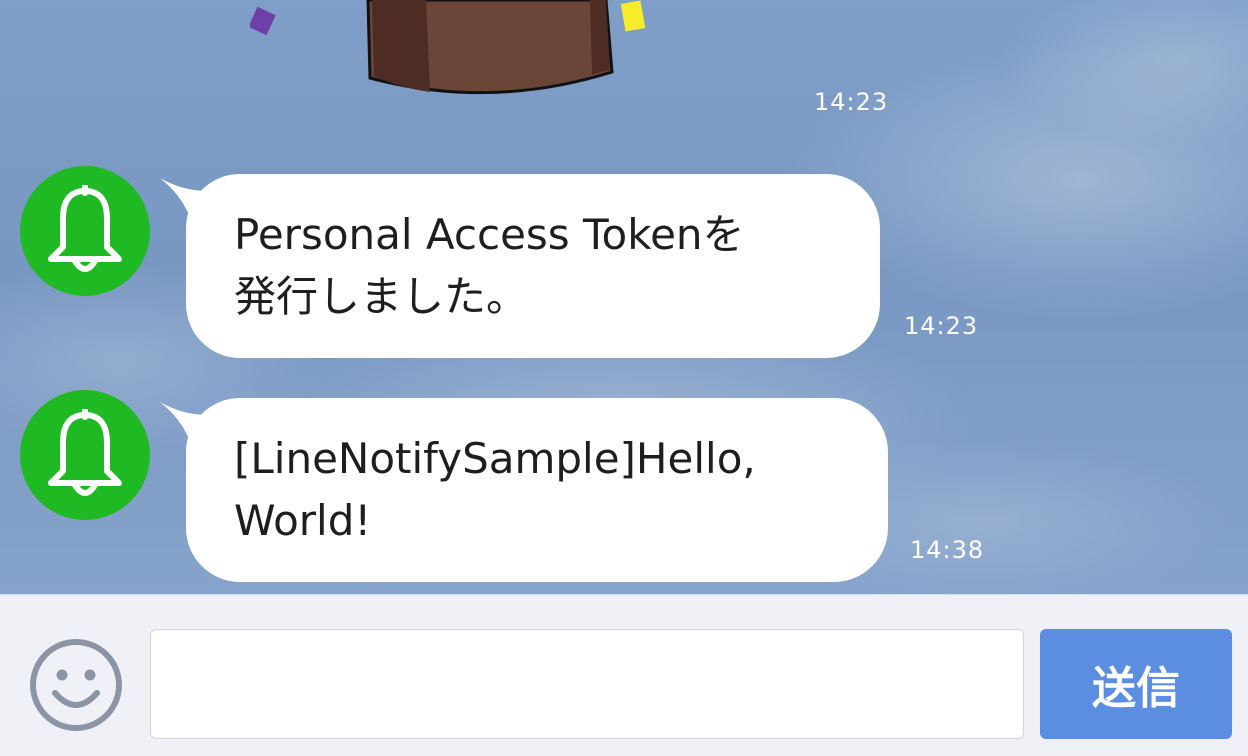  I want to click on message-input, so click(587, 684).